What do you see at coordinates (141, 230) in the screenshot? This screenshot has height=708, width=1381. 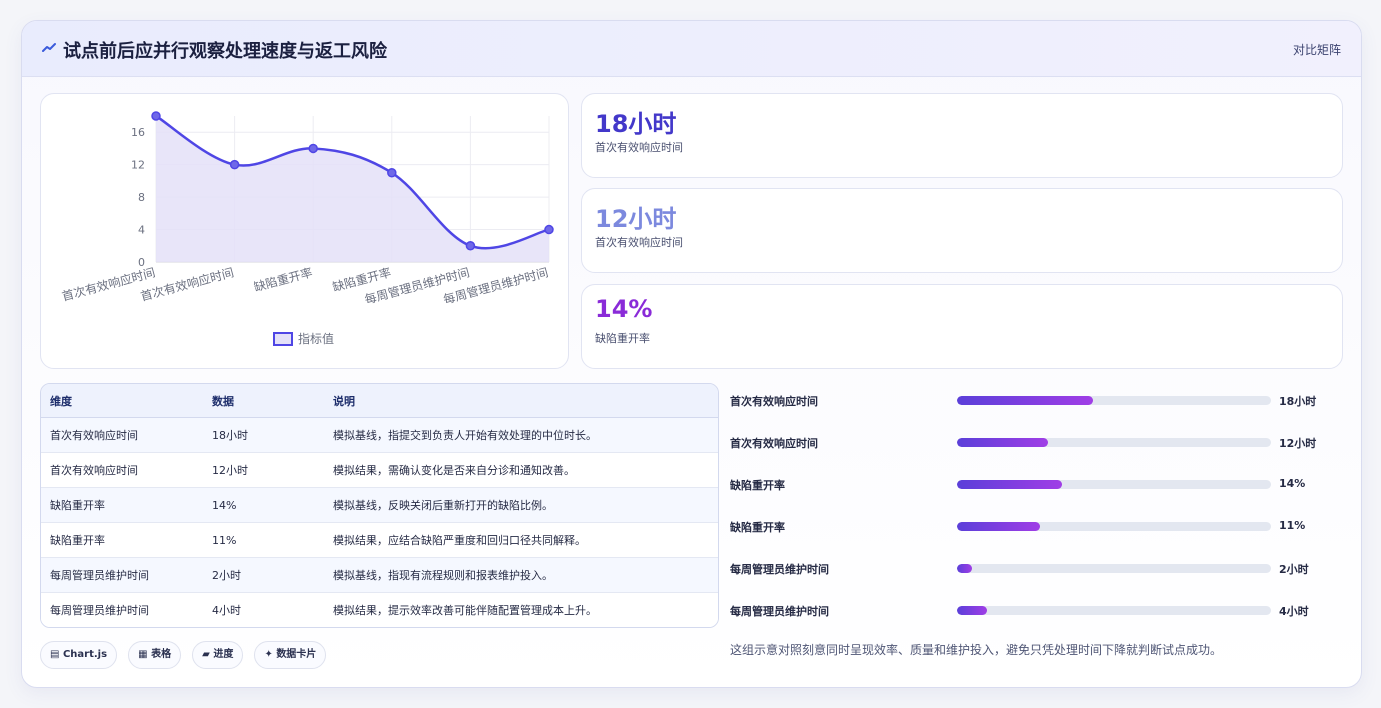 I see `y-tick-label: 4` at bounding box center [141, 230].